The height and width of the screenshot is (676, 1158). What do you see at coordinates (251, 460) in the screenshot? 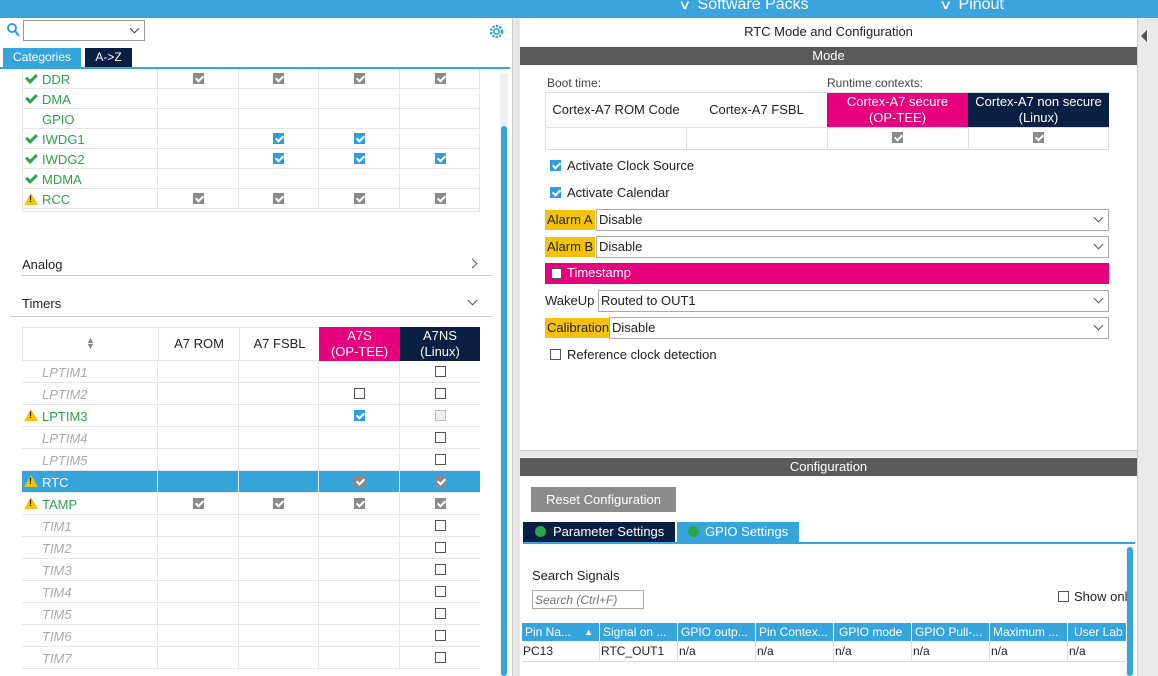
I see `table-row: LPTIM5` at bounding box center [251, 460].